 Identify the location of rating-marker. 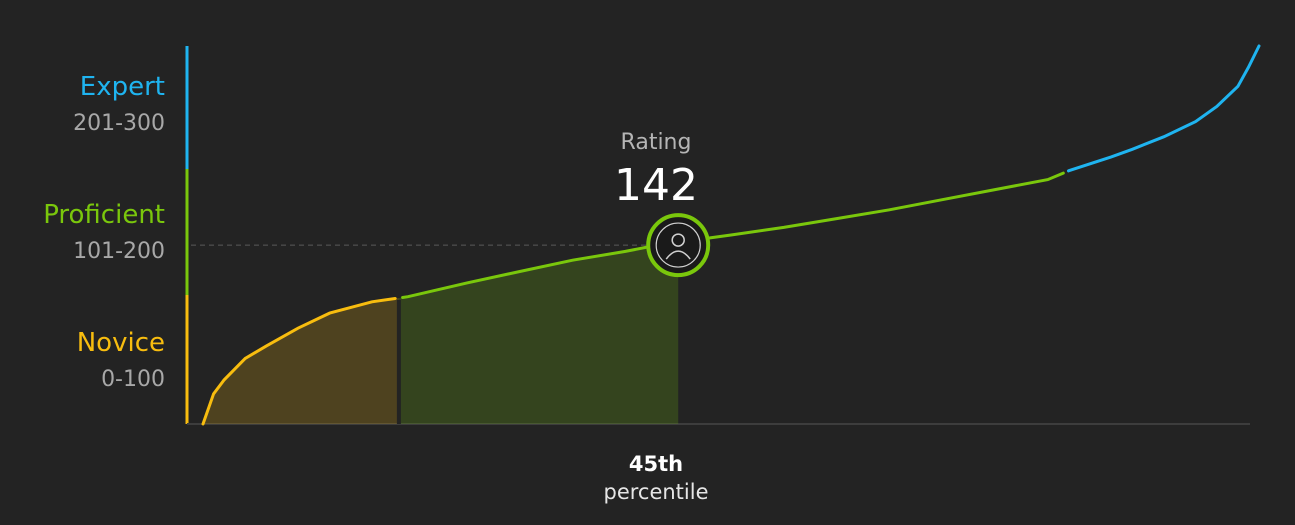
(678, 245).